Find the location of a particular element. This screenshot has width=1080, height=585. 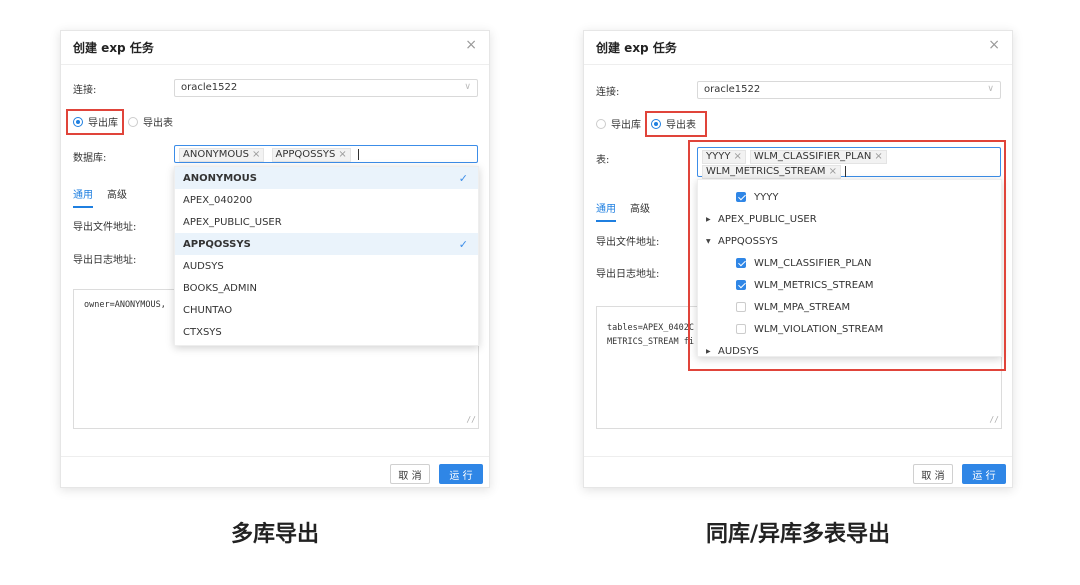

radio-export-table: 导出表 is located at coordinates (150, 121).